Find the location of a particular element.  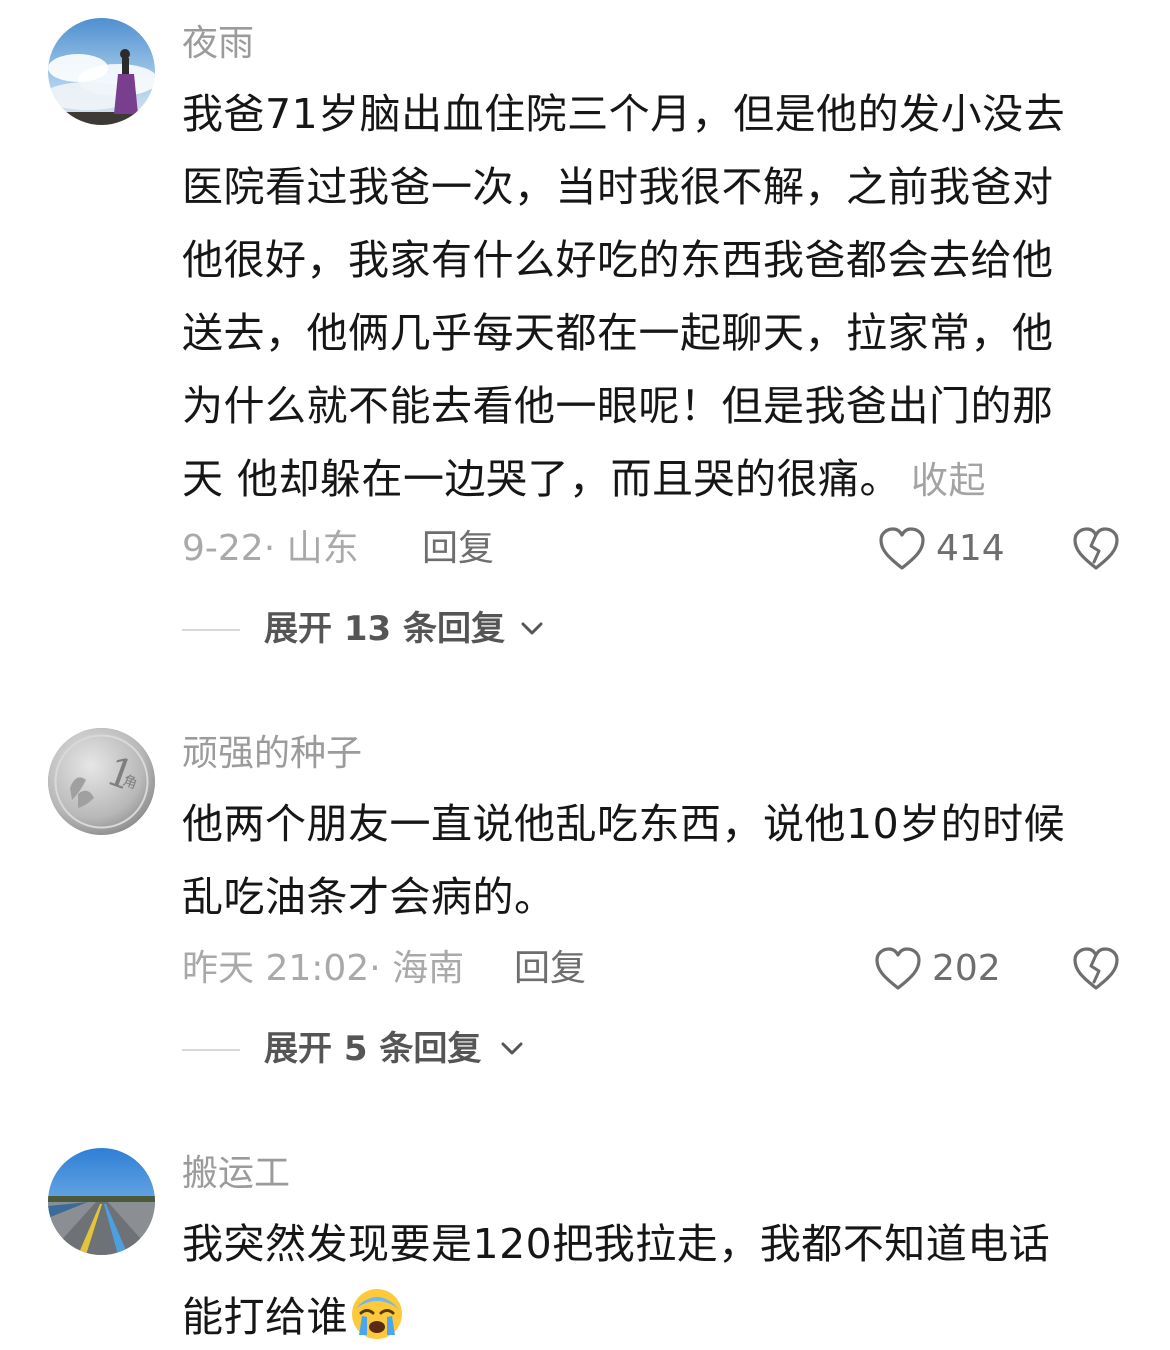

comment-line: 为什么就不能去看他一眼呢！但是我爸出门的那 is located at coordinates (618, 406).